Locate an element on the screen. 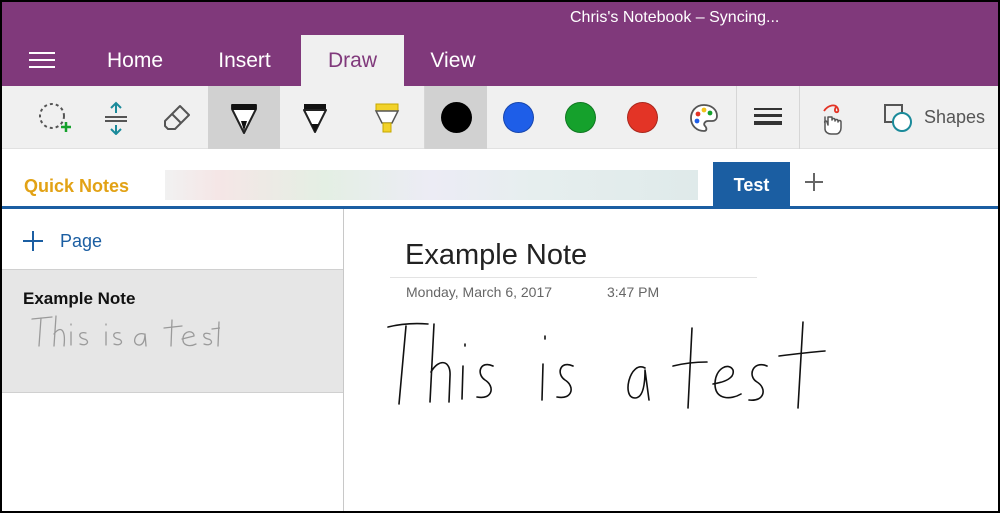 This screenshot has width=1000, height=513. ink-handwriting is located at coordinates (606, 365).